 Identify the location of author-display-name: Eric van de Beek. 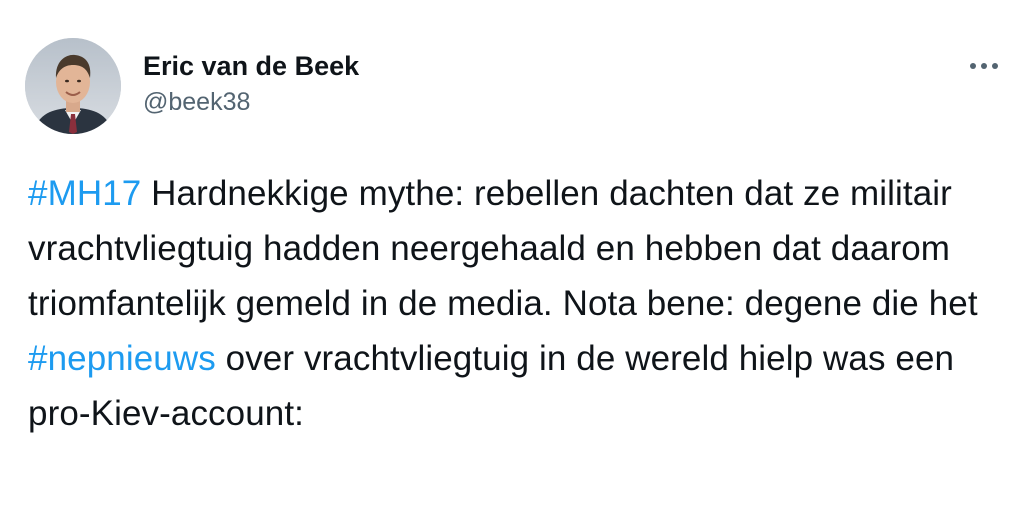
(251, 66).